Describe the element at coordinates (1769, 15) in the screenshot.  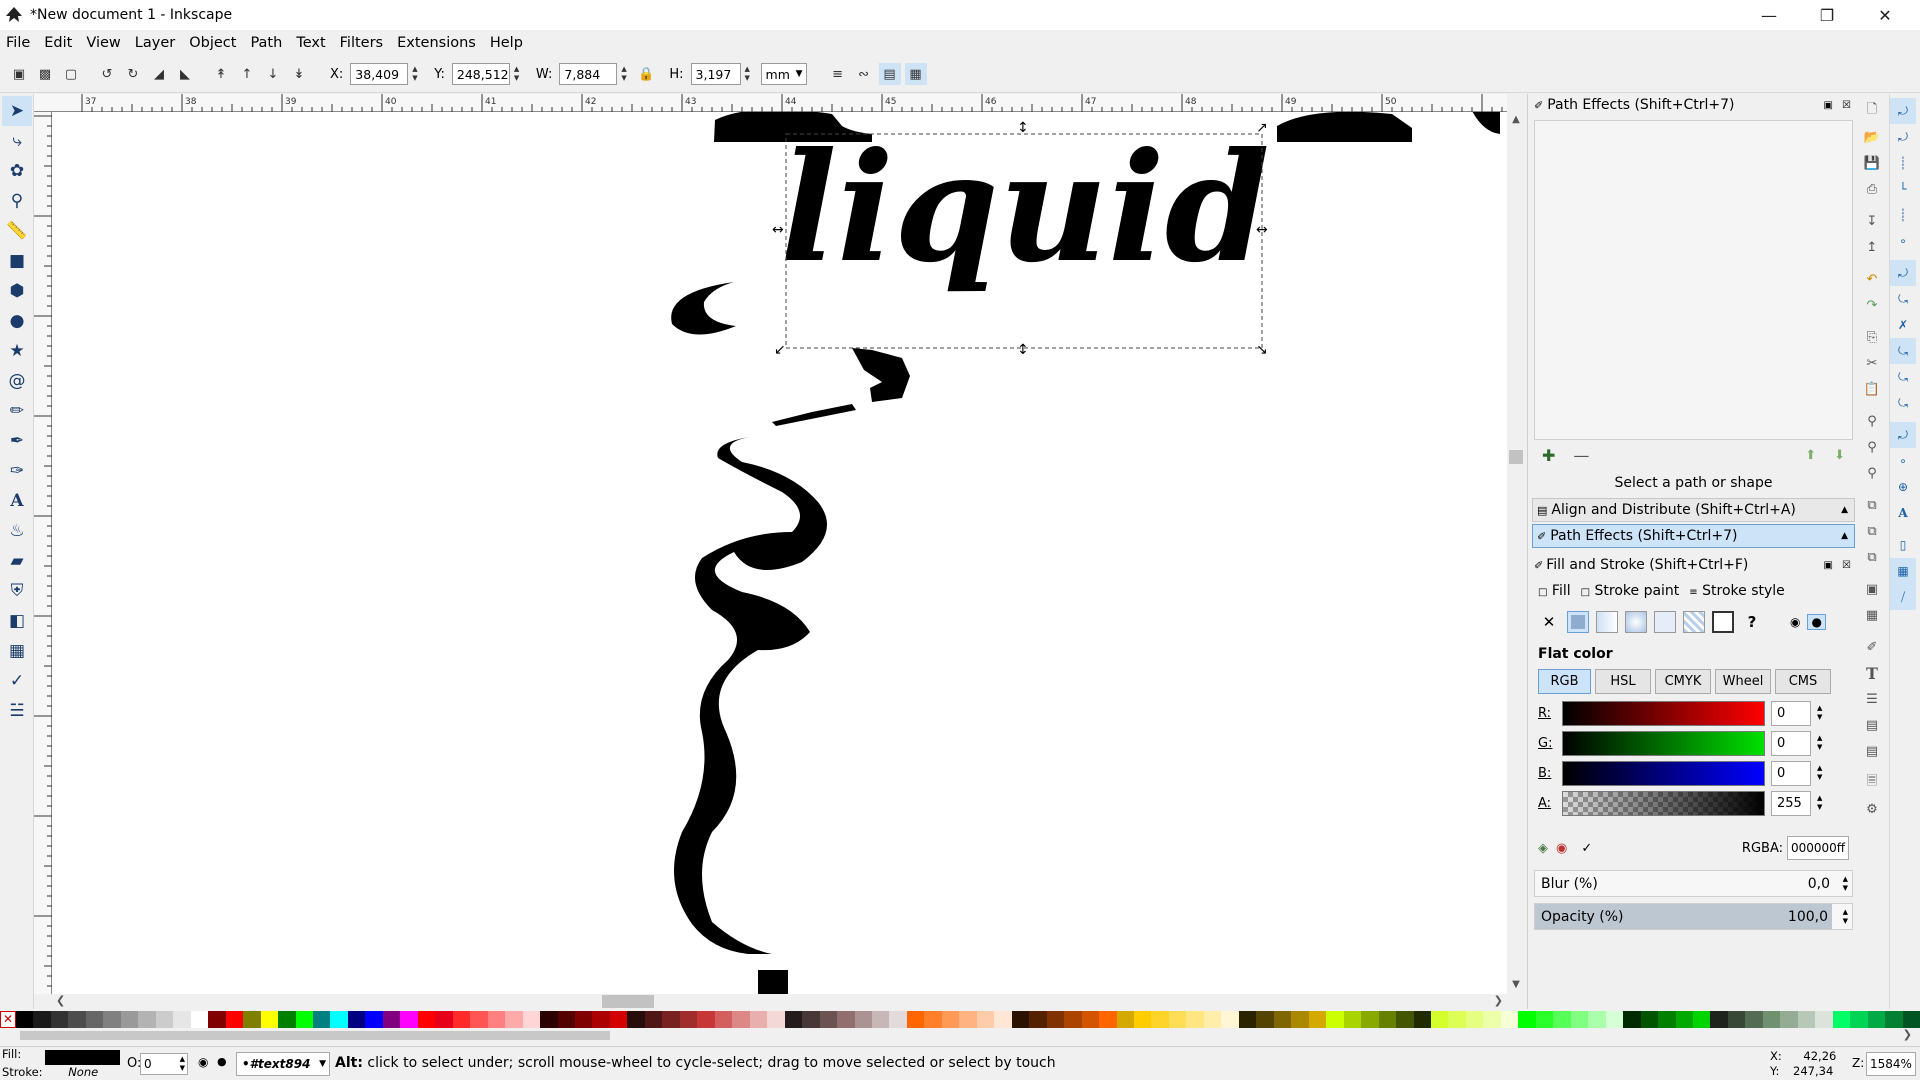
I see `minimize-button: —` at that location.